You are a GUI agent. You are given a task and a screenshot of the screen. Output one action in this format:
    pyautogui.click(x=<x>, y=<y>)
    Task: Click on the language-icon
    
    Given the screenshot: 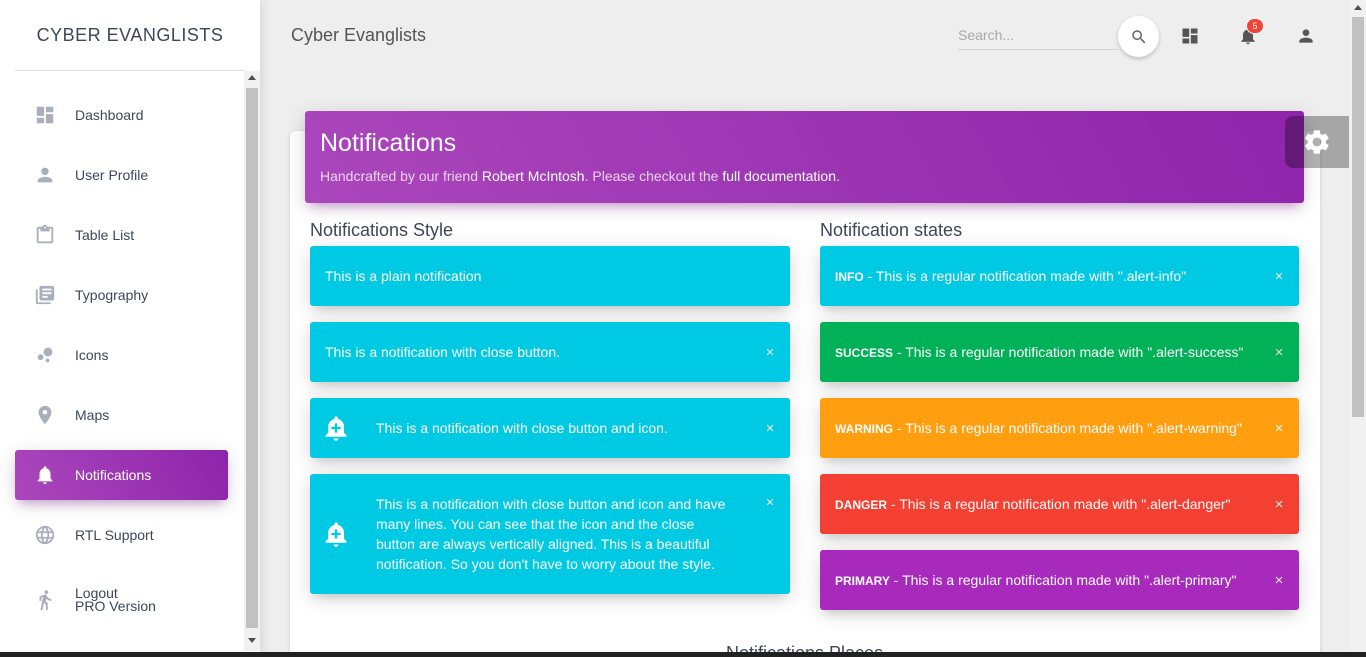 What is the action you would take?
    pyautogui.click(x=45, y=535)
    